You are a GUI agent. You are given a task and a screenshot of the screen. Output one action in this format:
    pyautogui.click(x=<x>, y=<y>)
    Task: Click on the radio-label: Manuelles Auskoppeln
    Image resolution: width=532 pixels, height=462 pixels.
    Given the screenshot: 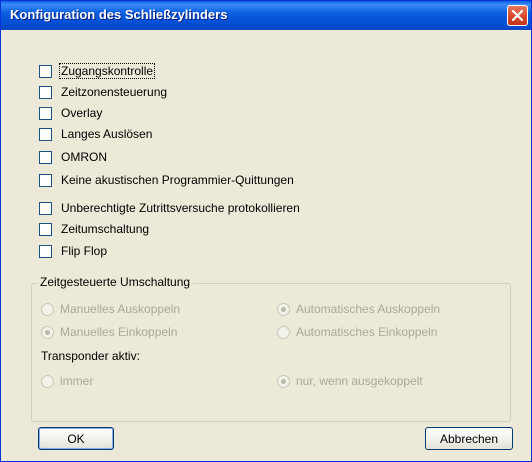 What is the action you would take?
    pyautogui.click(x=120, y=309)
    